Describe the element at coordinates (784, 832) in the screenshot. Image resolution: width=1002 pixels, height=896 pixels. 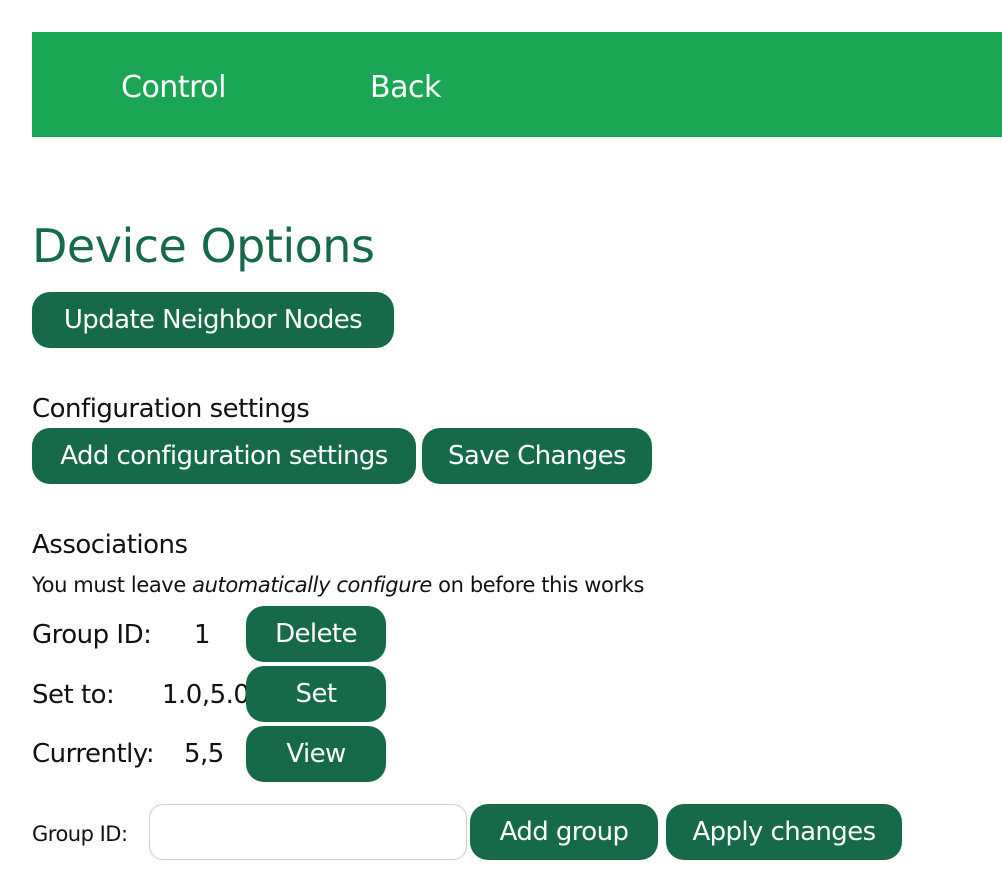
I see `apply-changes-button: Apply changes` at that location.